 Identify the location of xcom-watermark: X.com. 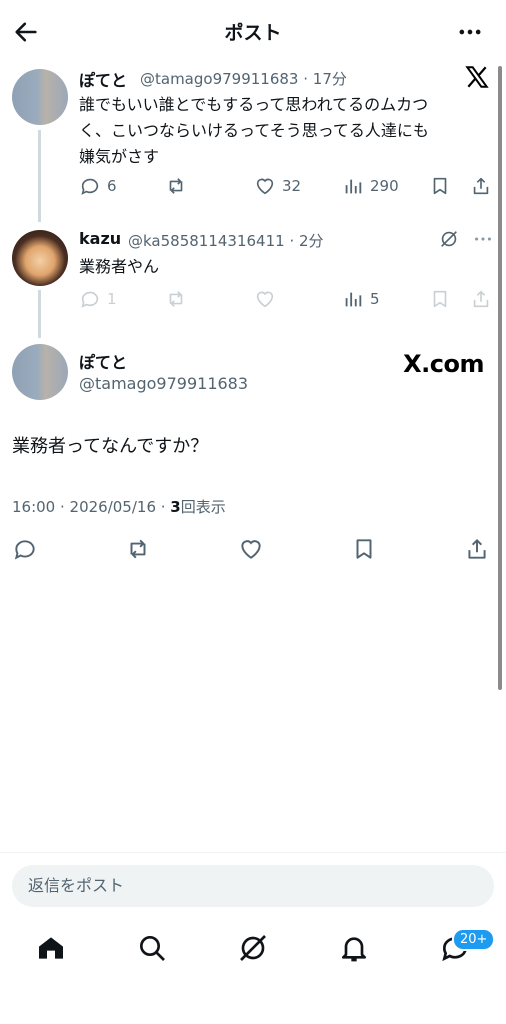
(443, 364).